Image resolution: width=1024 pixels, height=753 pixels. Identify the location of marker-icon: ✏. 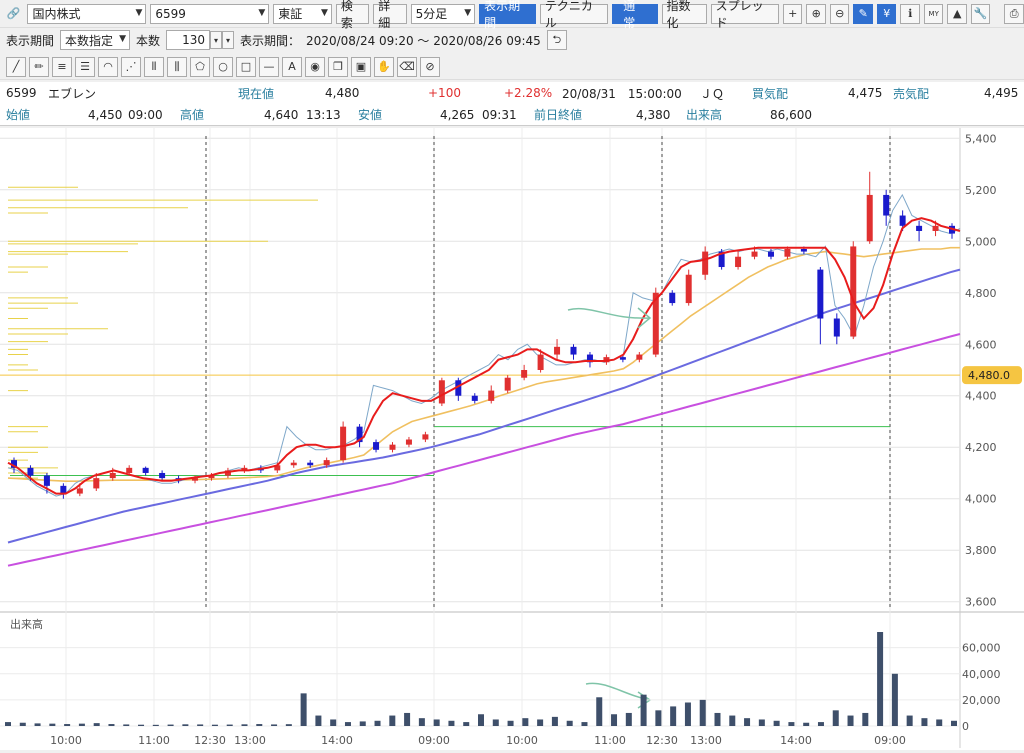
(39, 66).